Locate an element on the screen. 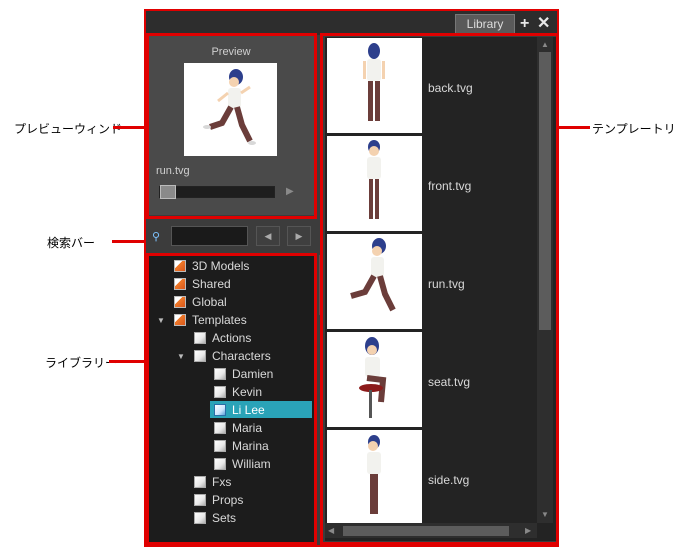 The image size is (685, 556). divider-grip-icon is located at coordinates (321, 285).